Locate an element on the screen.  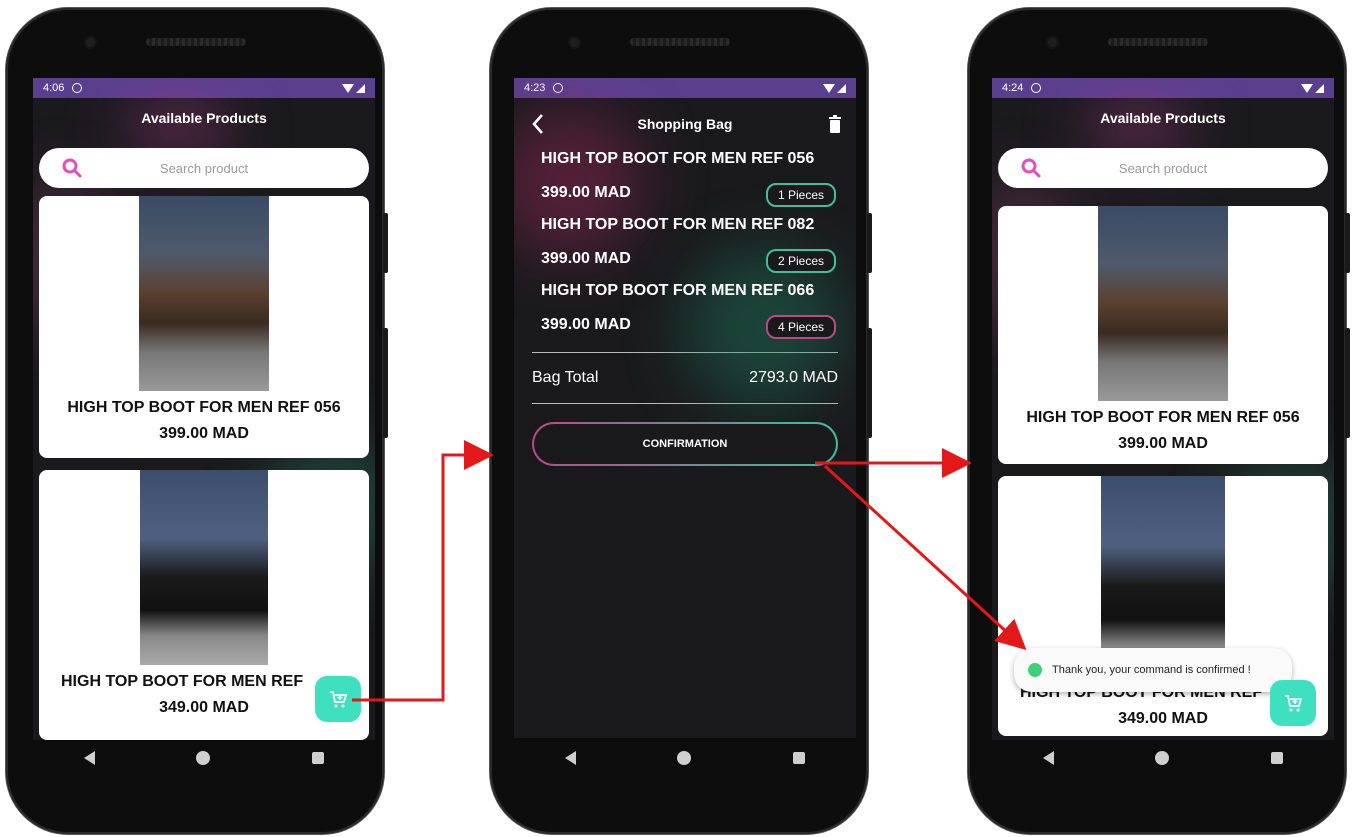
confirmation-button: CONFIRMATION is located at coordinates (685, 444).